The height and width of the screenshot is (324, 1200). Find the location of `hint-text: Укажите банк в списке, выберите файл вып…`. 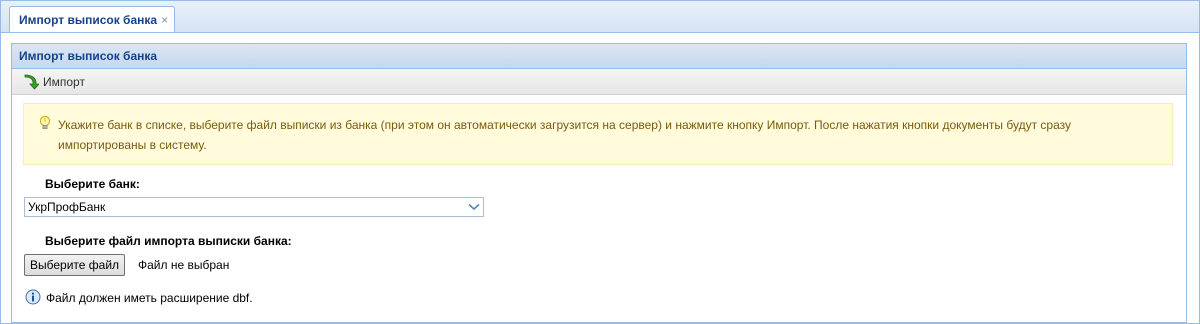

hint-text: Укажите банк в списке, выберите файл вып… is located at coordinates (564, 135).